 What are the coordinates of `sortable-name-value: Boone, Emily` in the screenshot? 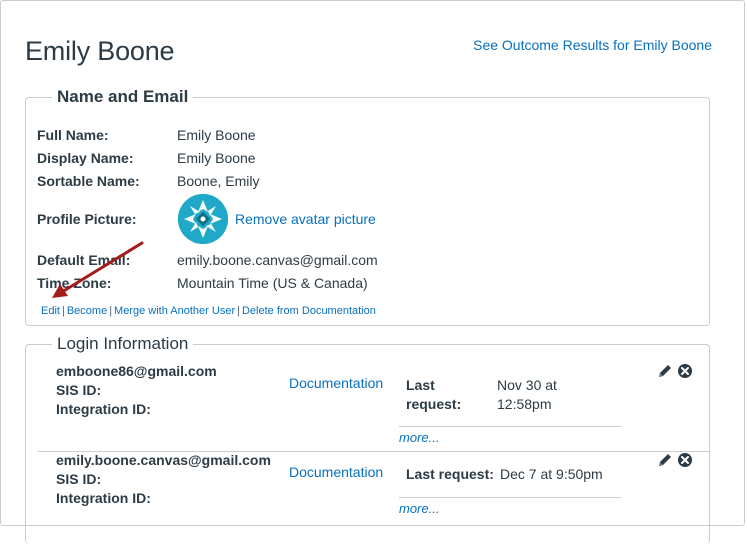 It's located at (218, 181).